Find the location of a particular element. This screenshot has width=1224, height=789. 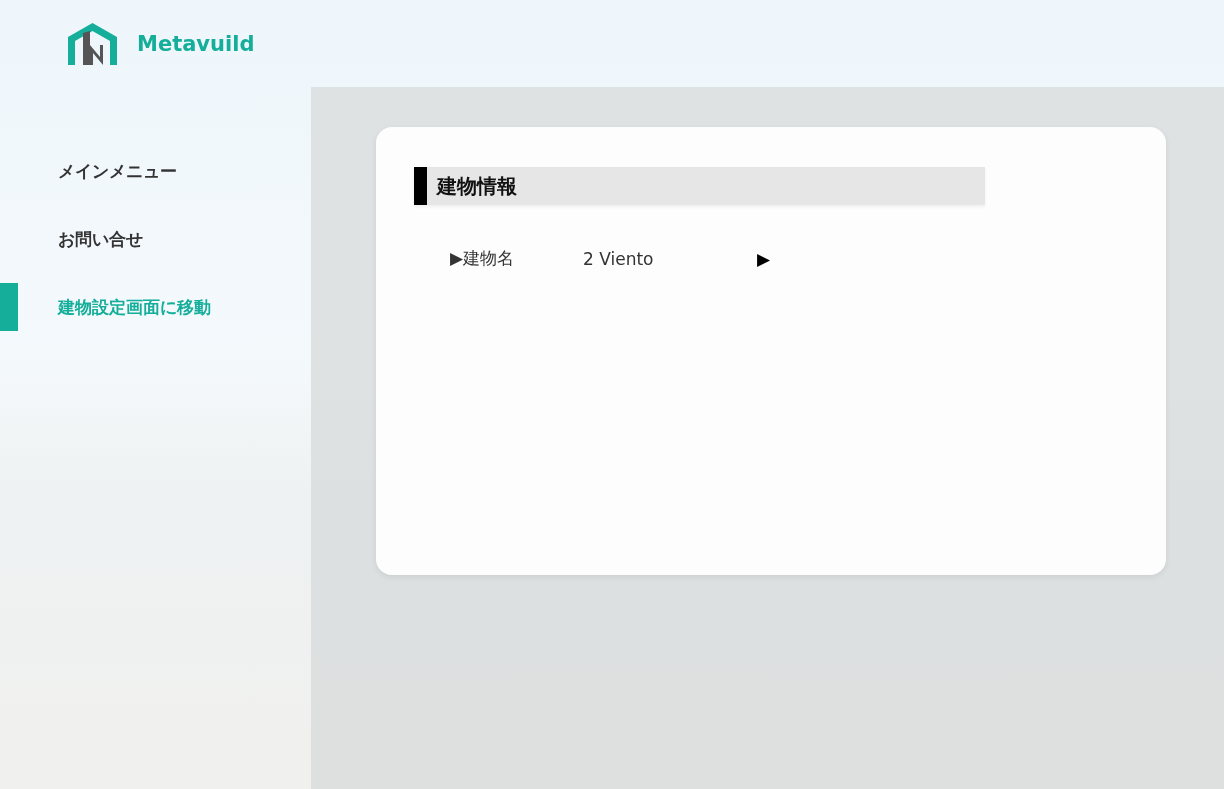

field-value: 2 Viento is located at coordinates (618, 258).